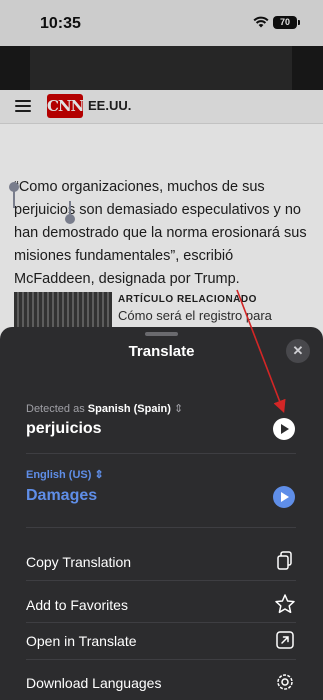 The width and height of the screenshot is (323, 700). I want to click on menu-item-label: Add to Favorites, so click(77, 605).